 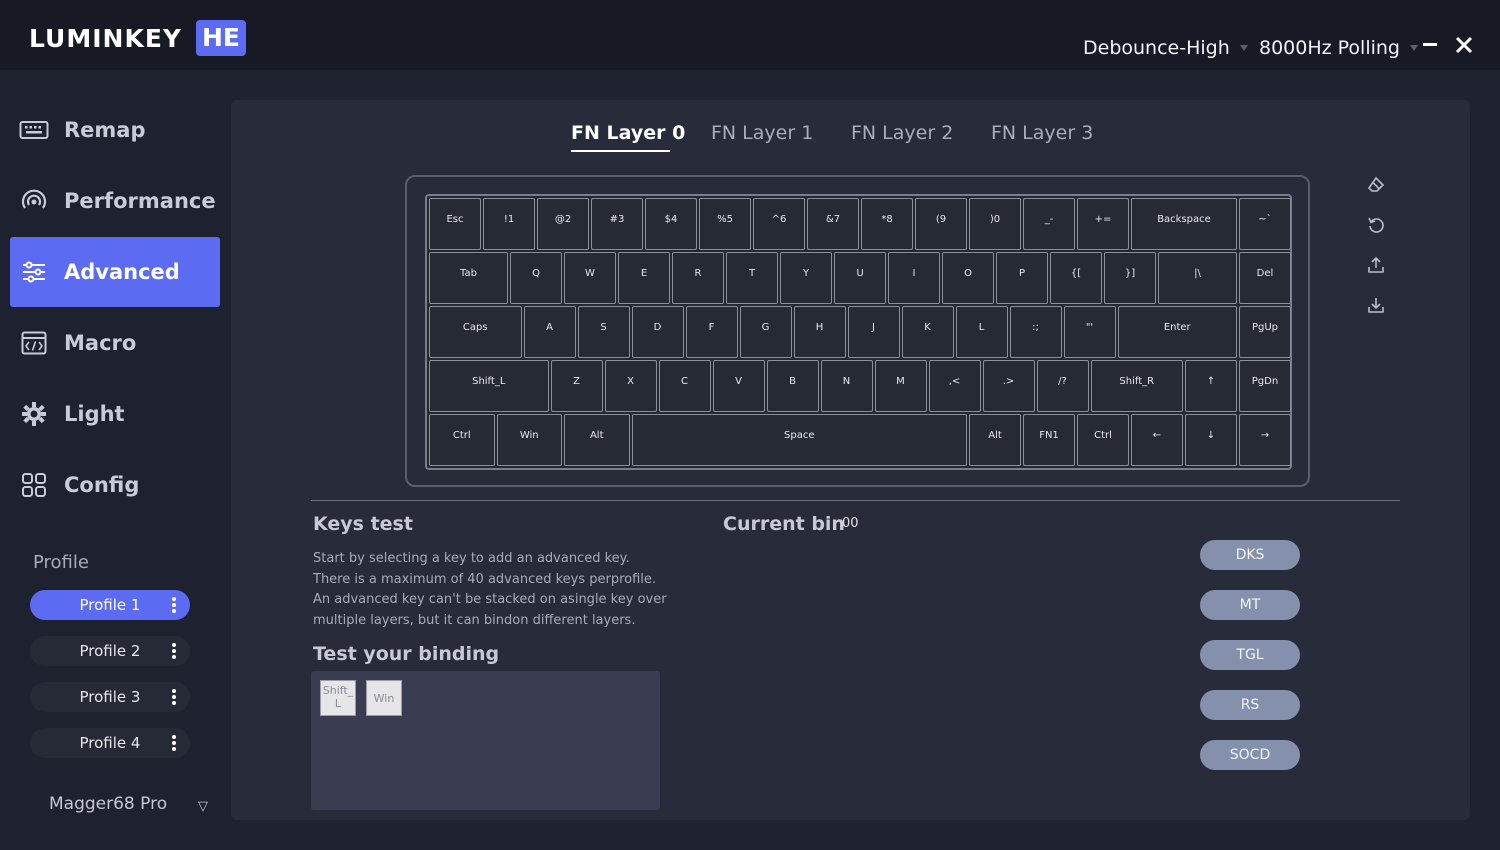 What do you see at coordinates (887, 224) in the screenshot?
I see `key: *8` at bounding box center [887, 224].